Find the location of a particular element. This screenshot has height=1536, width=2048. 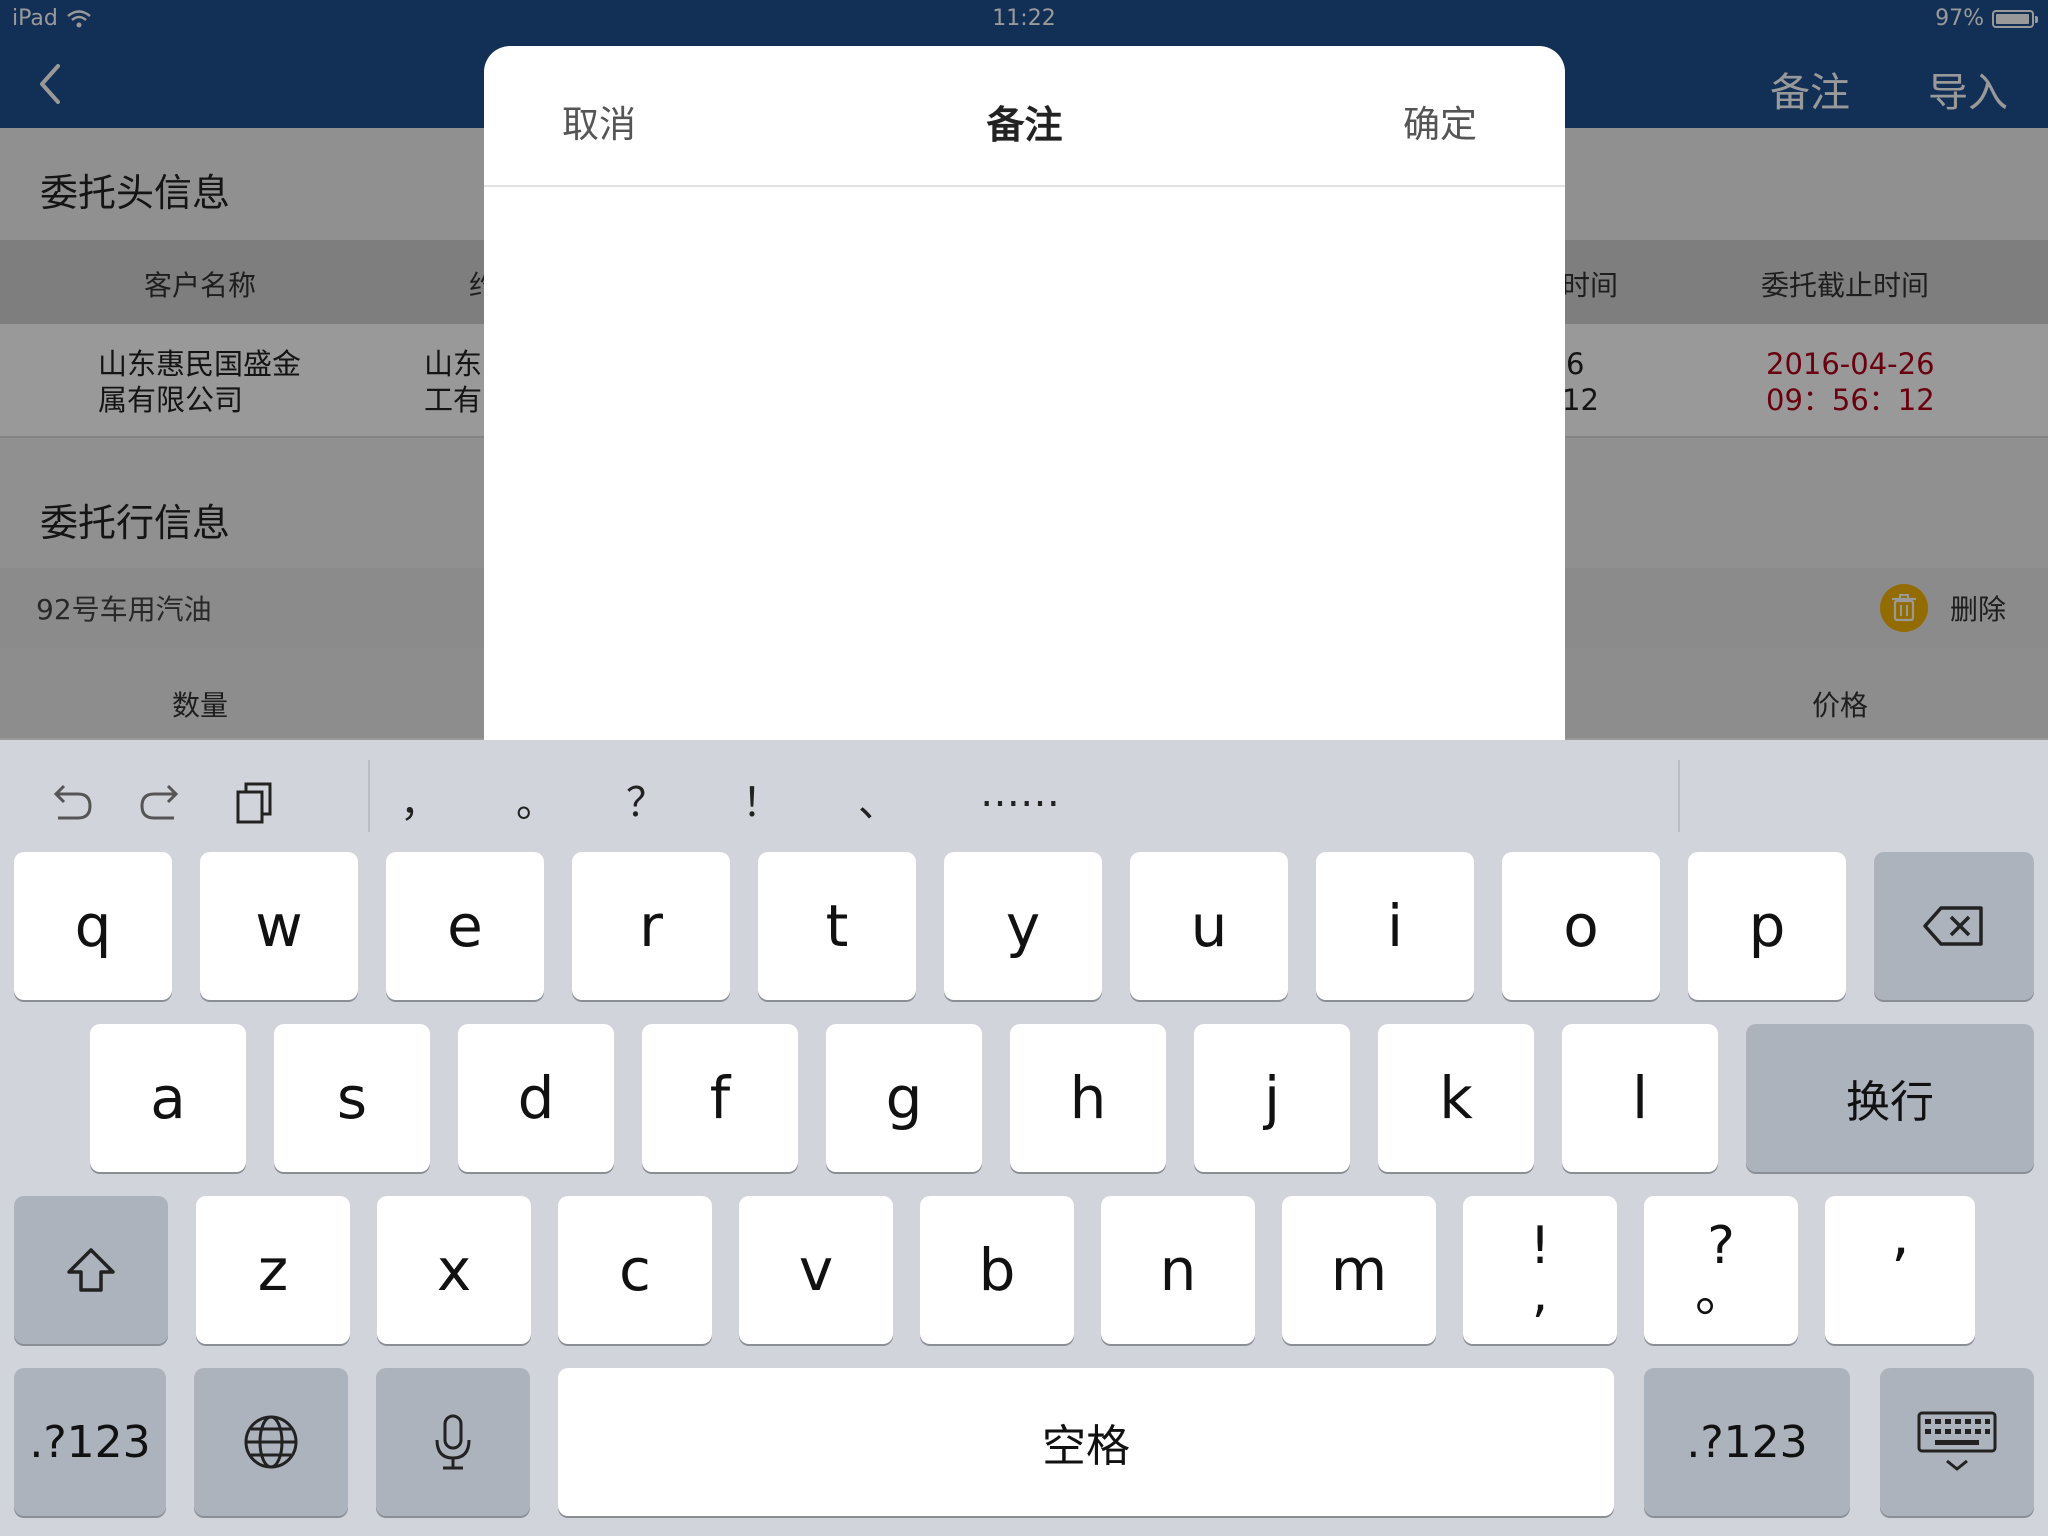

key-n: n is located at coordinates (1178, 1270).